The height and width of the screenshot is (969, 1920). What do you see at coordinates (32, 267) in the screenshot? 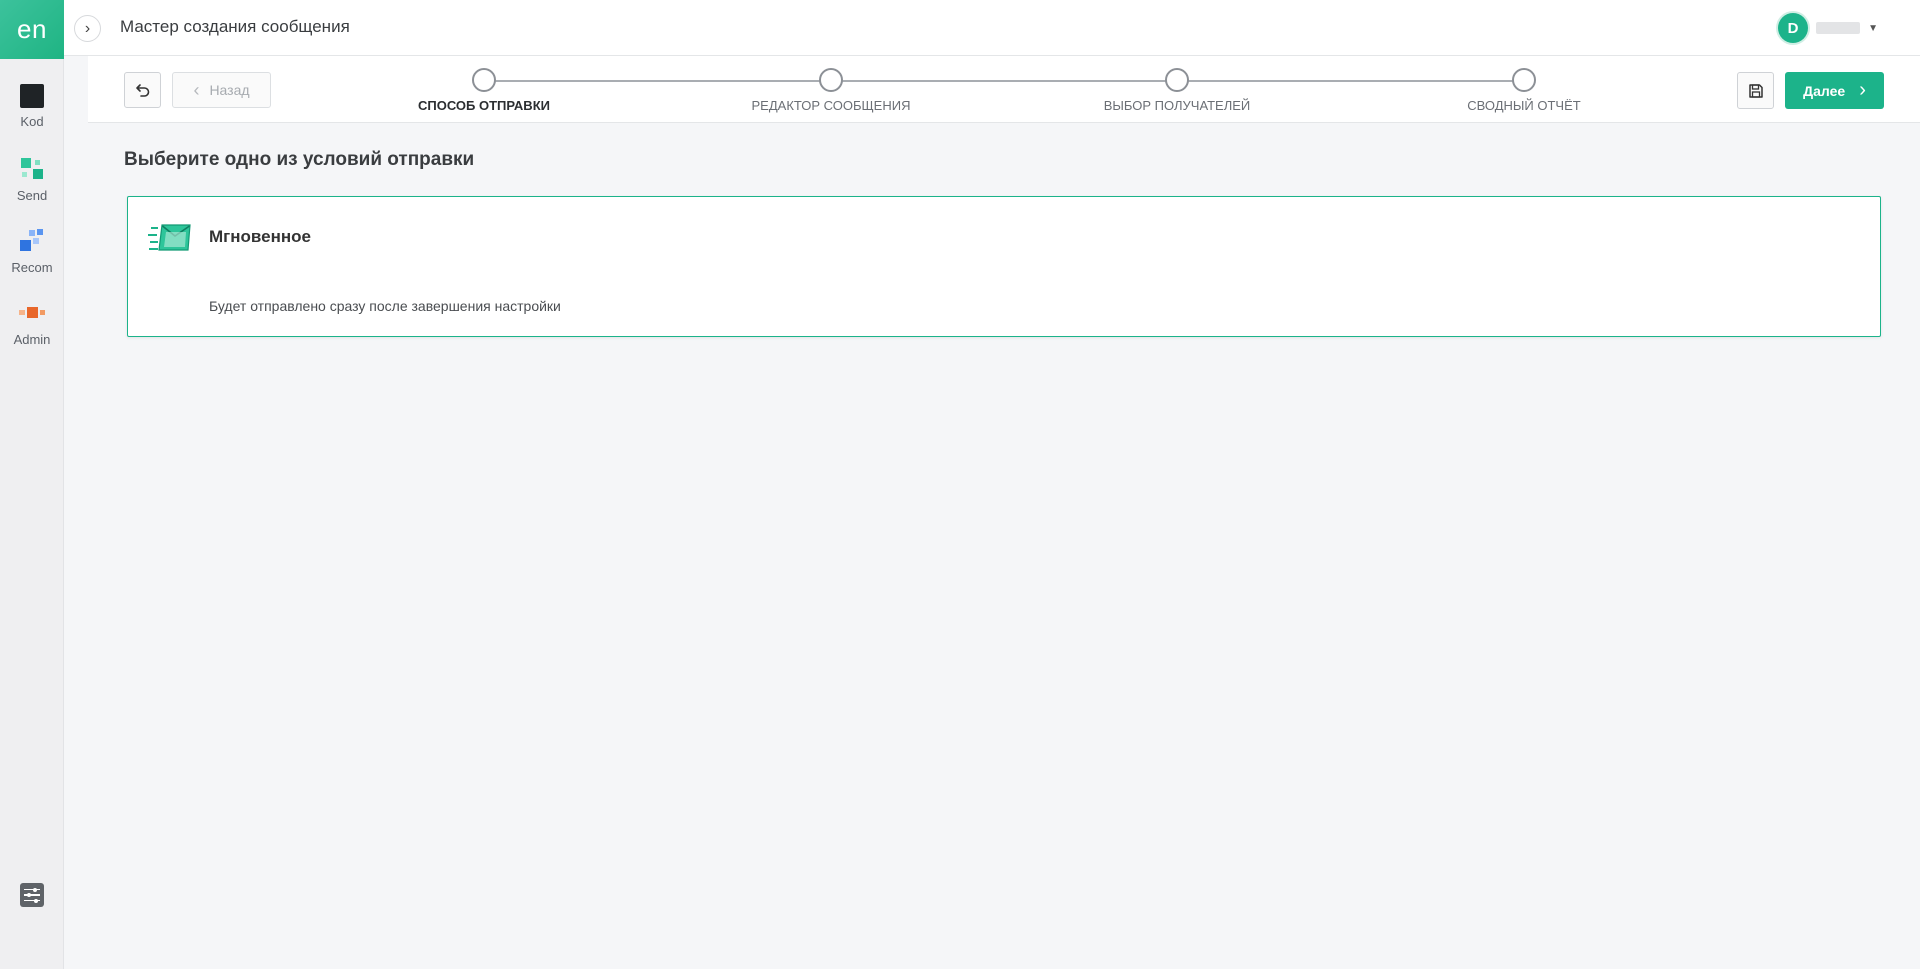
I see `rail-item-label: Recom` at bounding box center [32, 267].